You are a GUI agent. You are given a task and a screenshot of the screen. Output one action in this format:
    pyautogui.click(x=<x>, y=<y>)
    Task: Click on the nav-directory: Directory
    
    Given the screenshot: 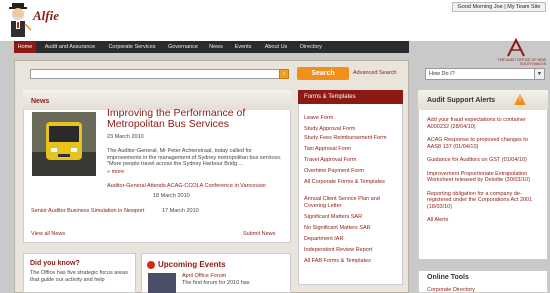 What is the action you would take?
    pyautogui.click(x=311, y=47)
    